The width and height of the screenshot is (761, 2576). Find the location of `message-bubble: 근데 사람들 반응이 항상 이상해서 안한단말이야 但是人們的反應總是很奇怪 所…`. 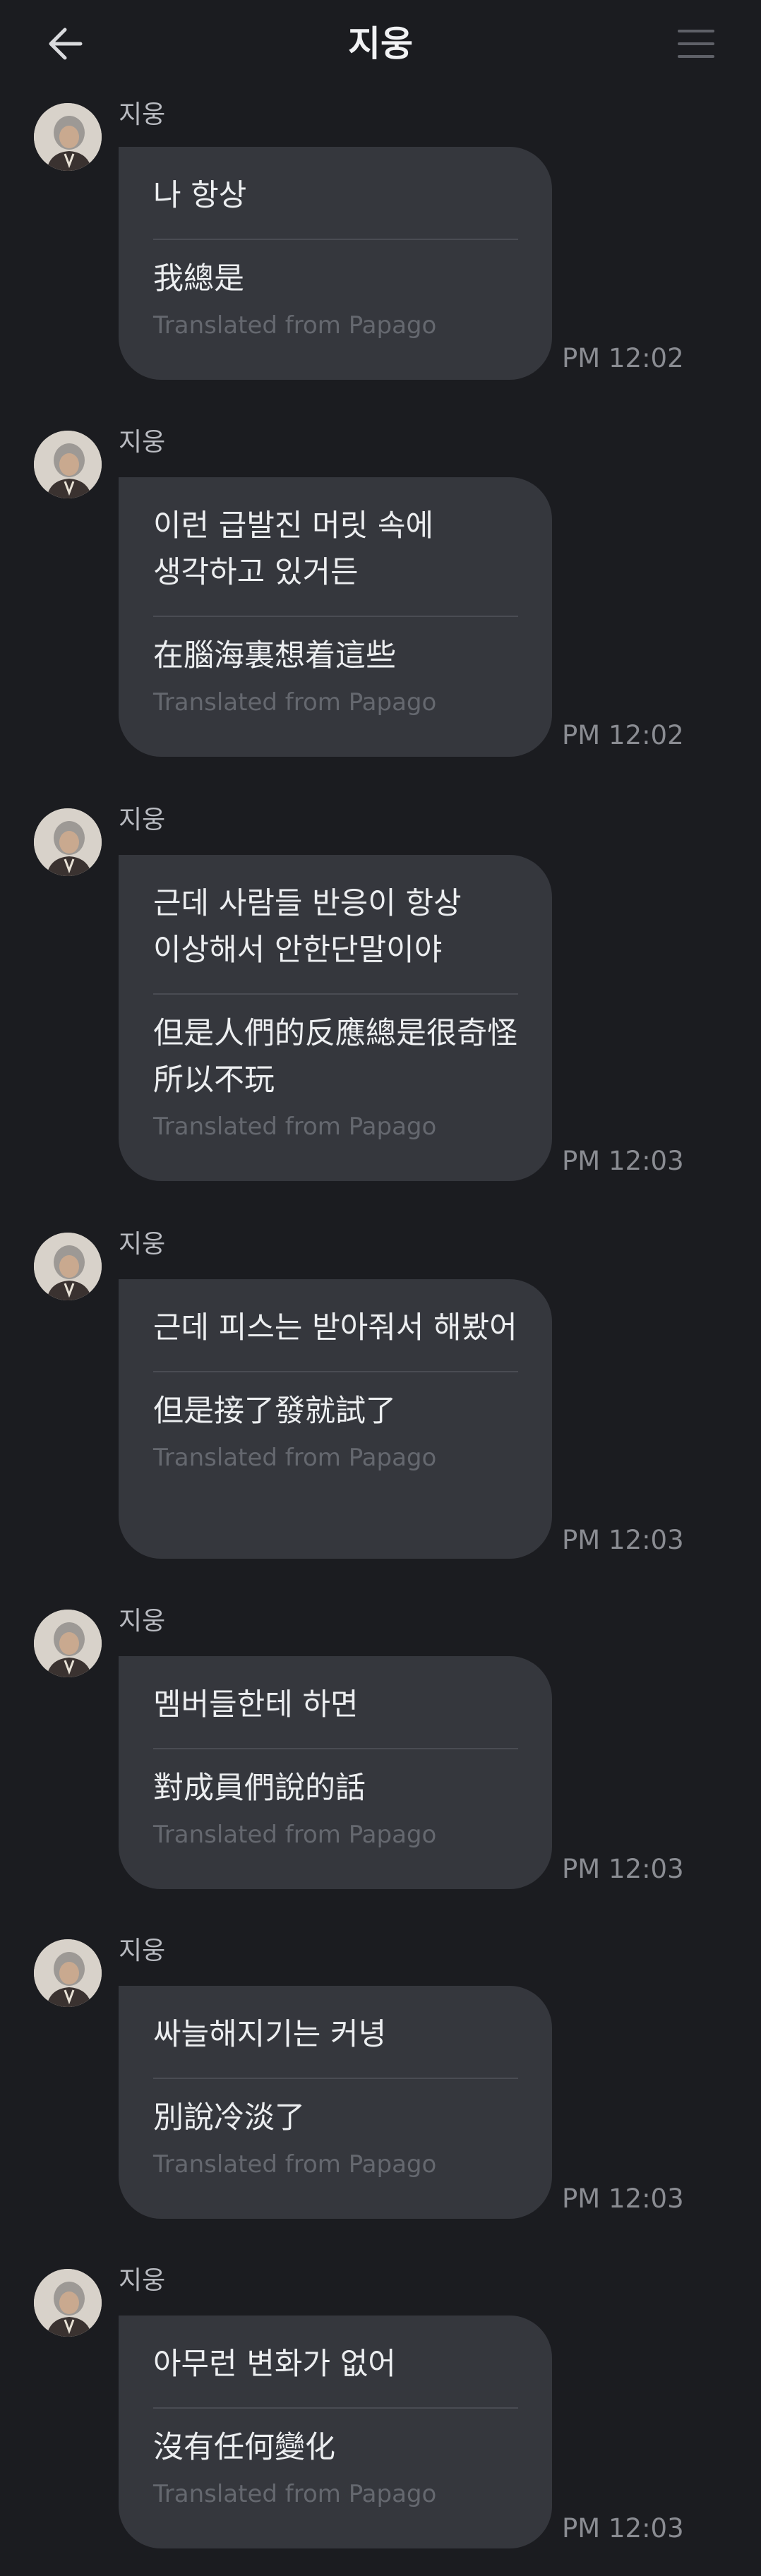

message-bubble: 근데 사람들 반응이 항상 이상해서 안한단말이야 但是人們的反應總是很奇怪 所… is located at coordinates (335, 1018).